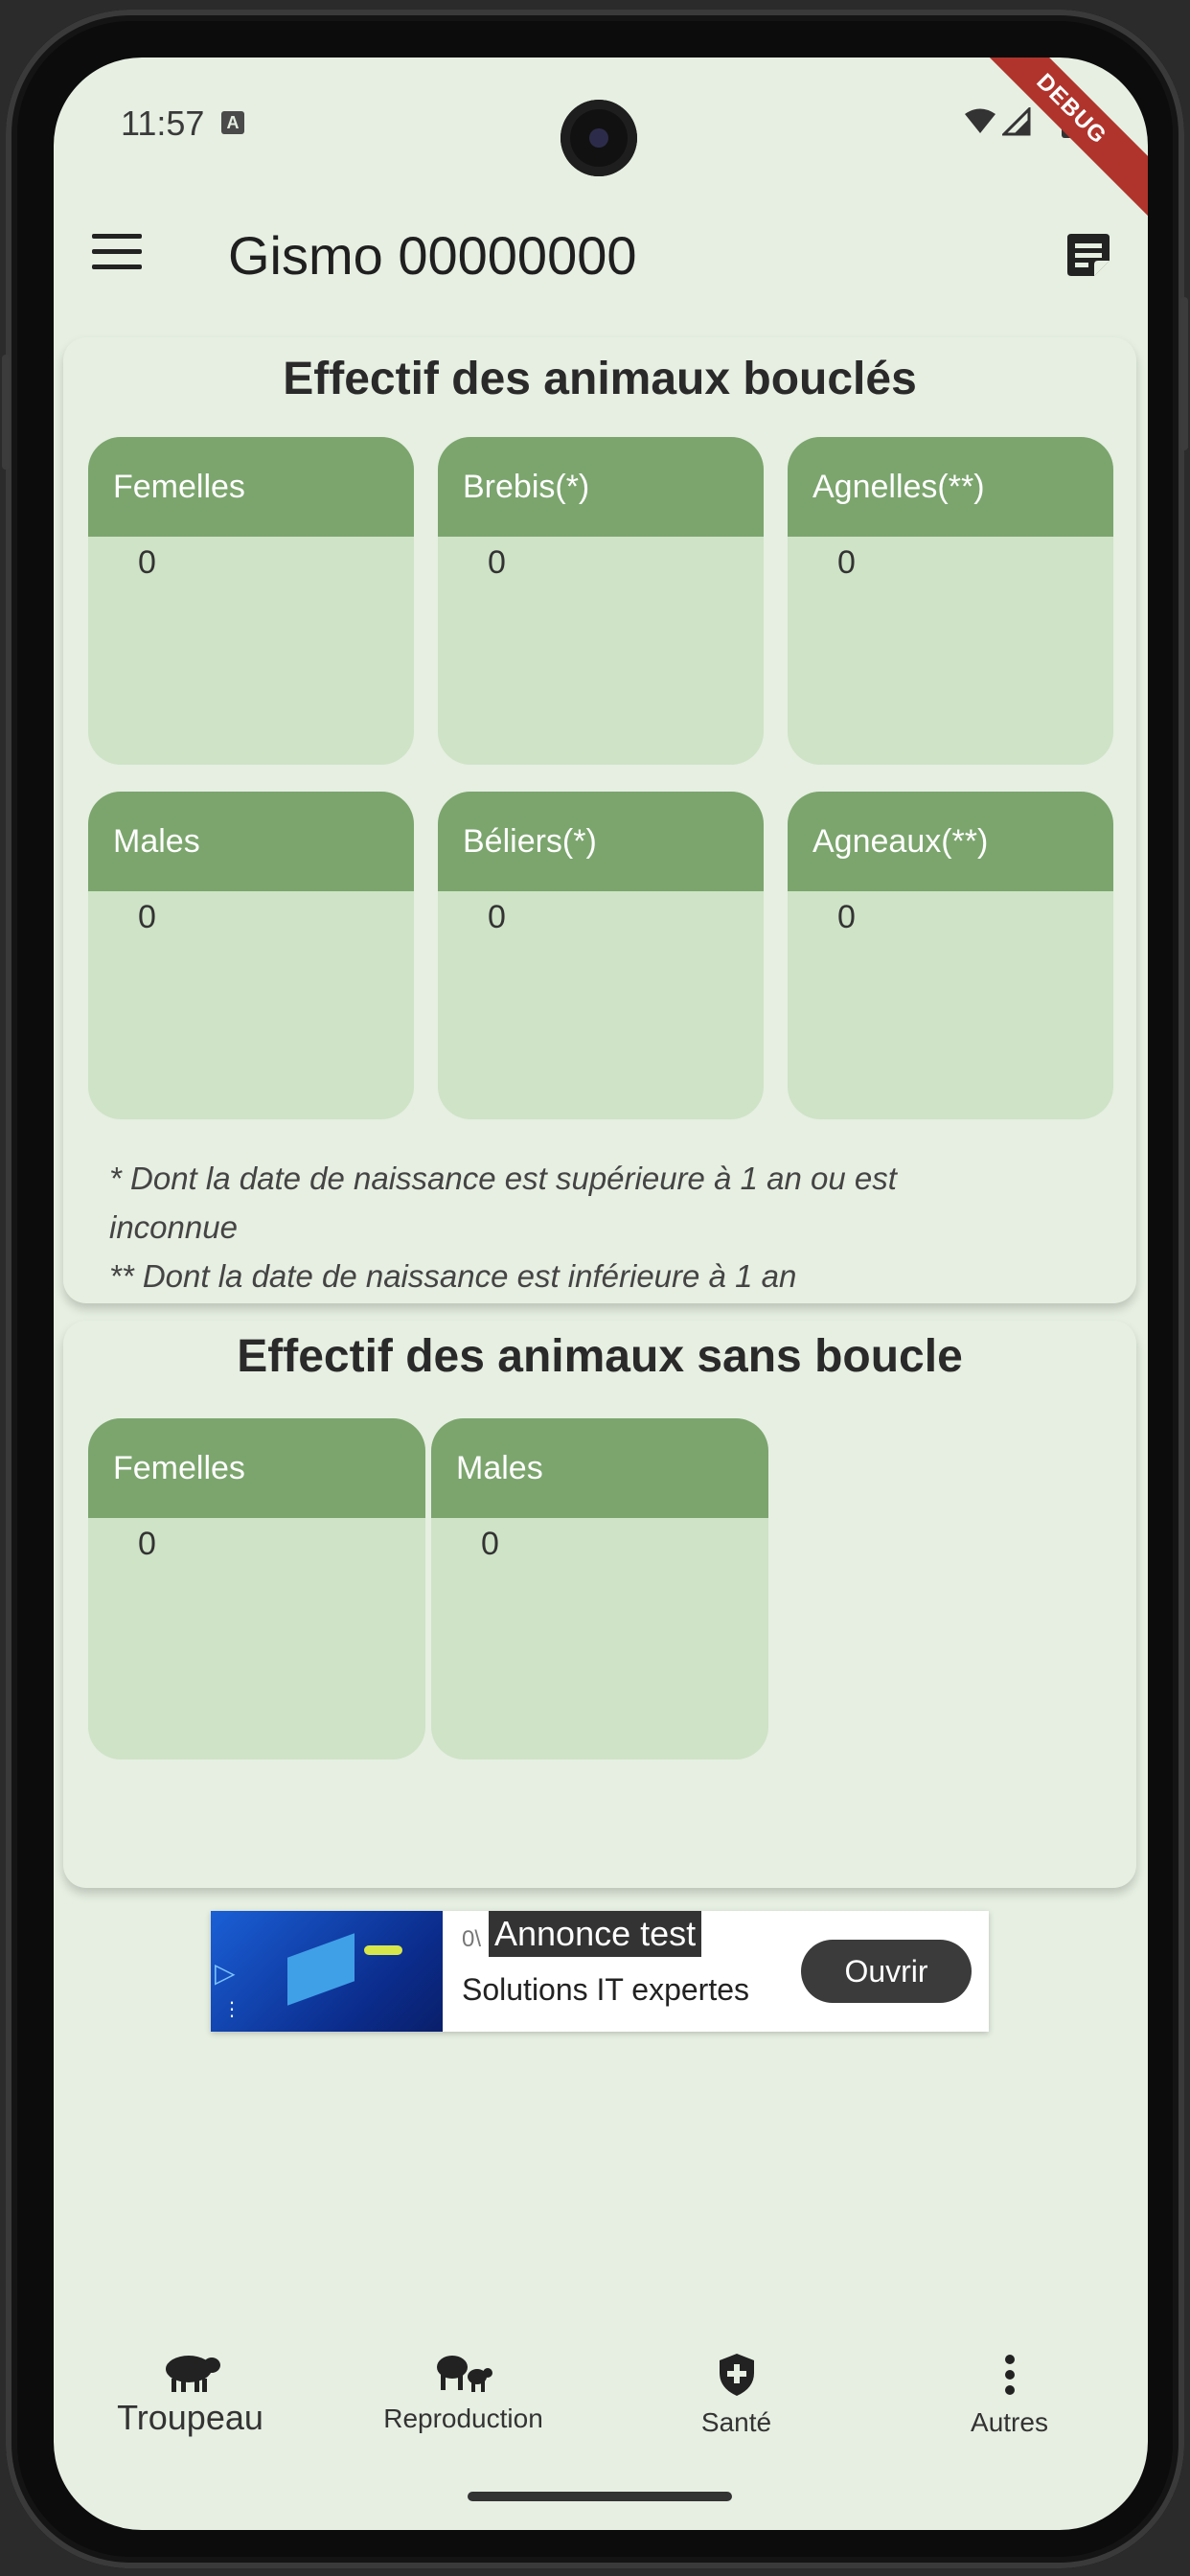  What do you see at coordinates (1016, 121) in the screenshot?
I see `cellular-signal-icon` at bounding box center [1016, 121].